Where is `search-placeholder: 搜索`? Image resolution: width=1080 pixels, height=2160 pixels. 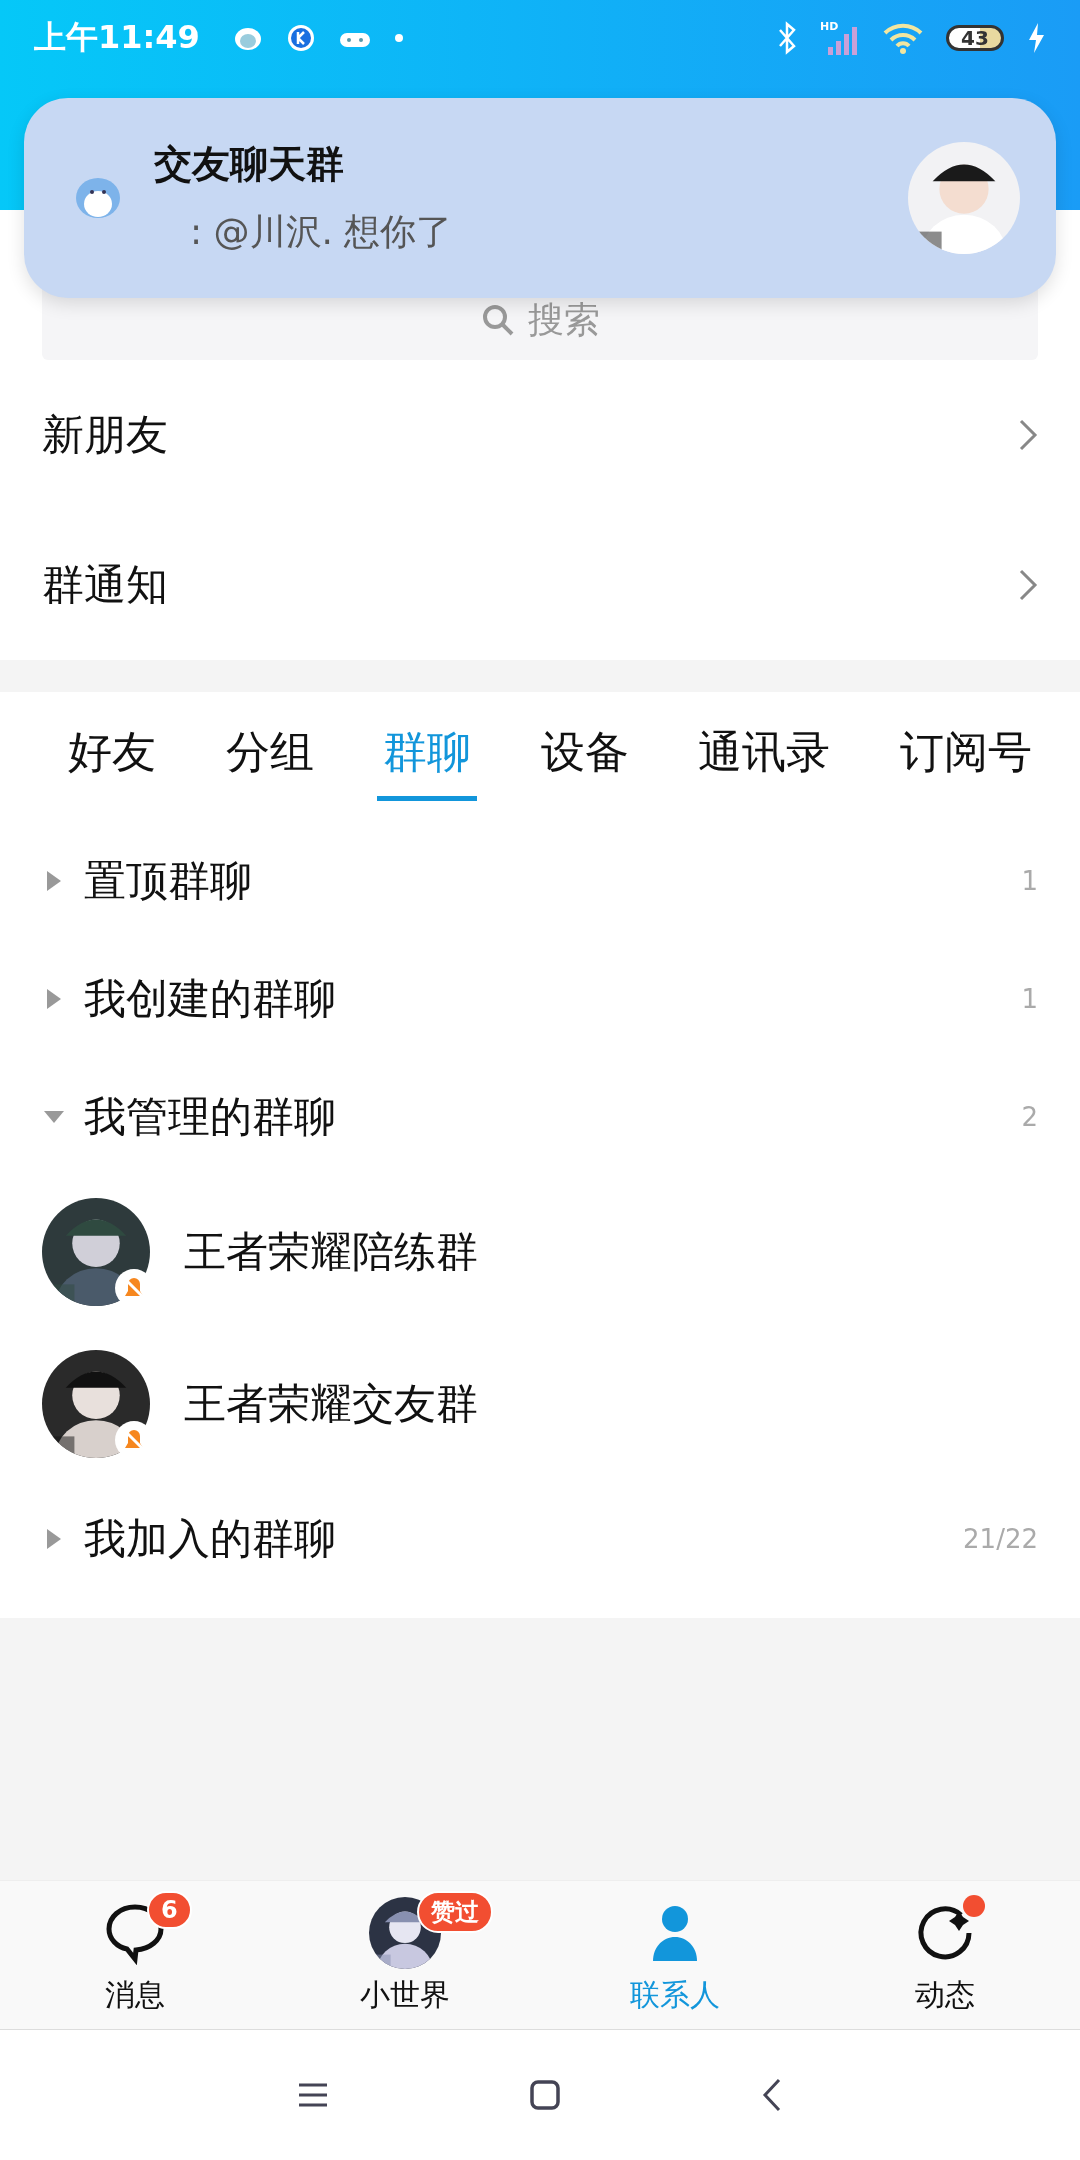 search-placeholder: 搜索 is located at coordinates (564, 319).